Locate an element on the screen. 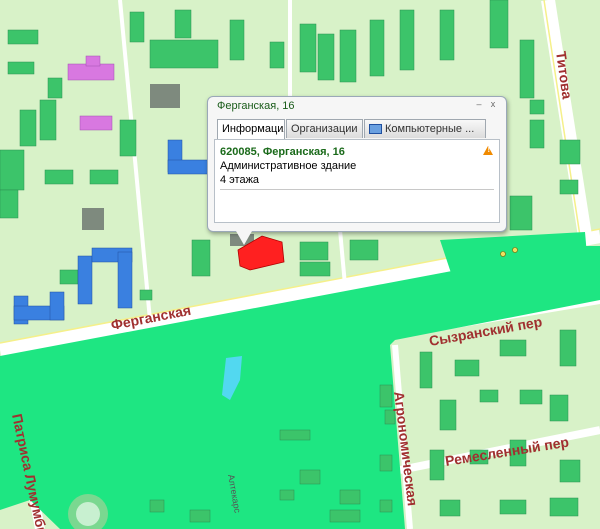  warning-mark: ! is located at coordinates (488, 150).